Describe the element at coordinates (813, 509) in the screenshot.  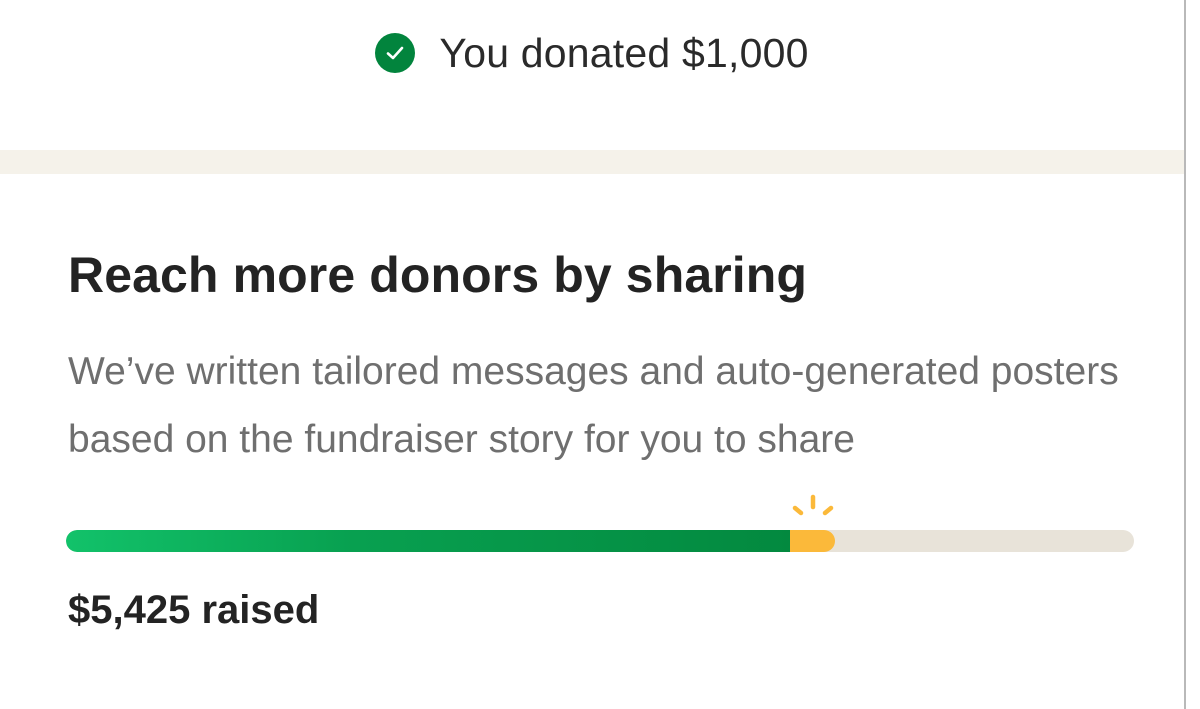
I see `sparkle-icon` at that location.